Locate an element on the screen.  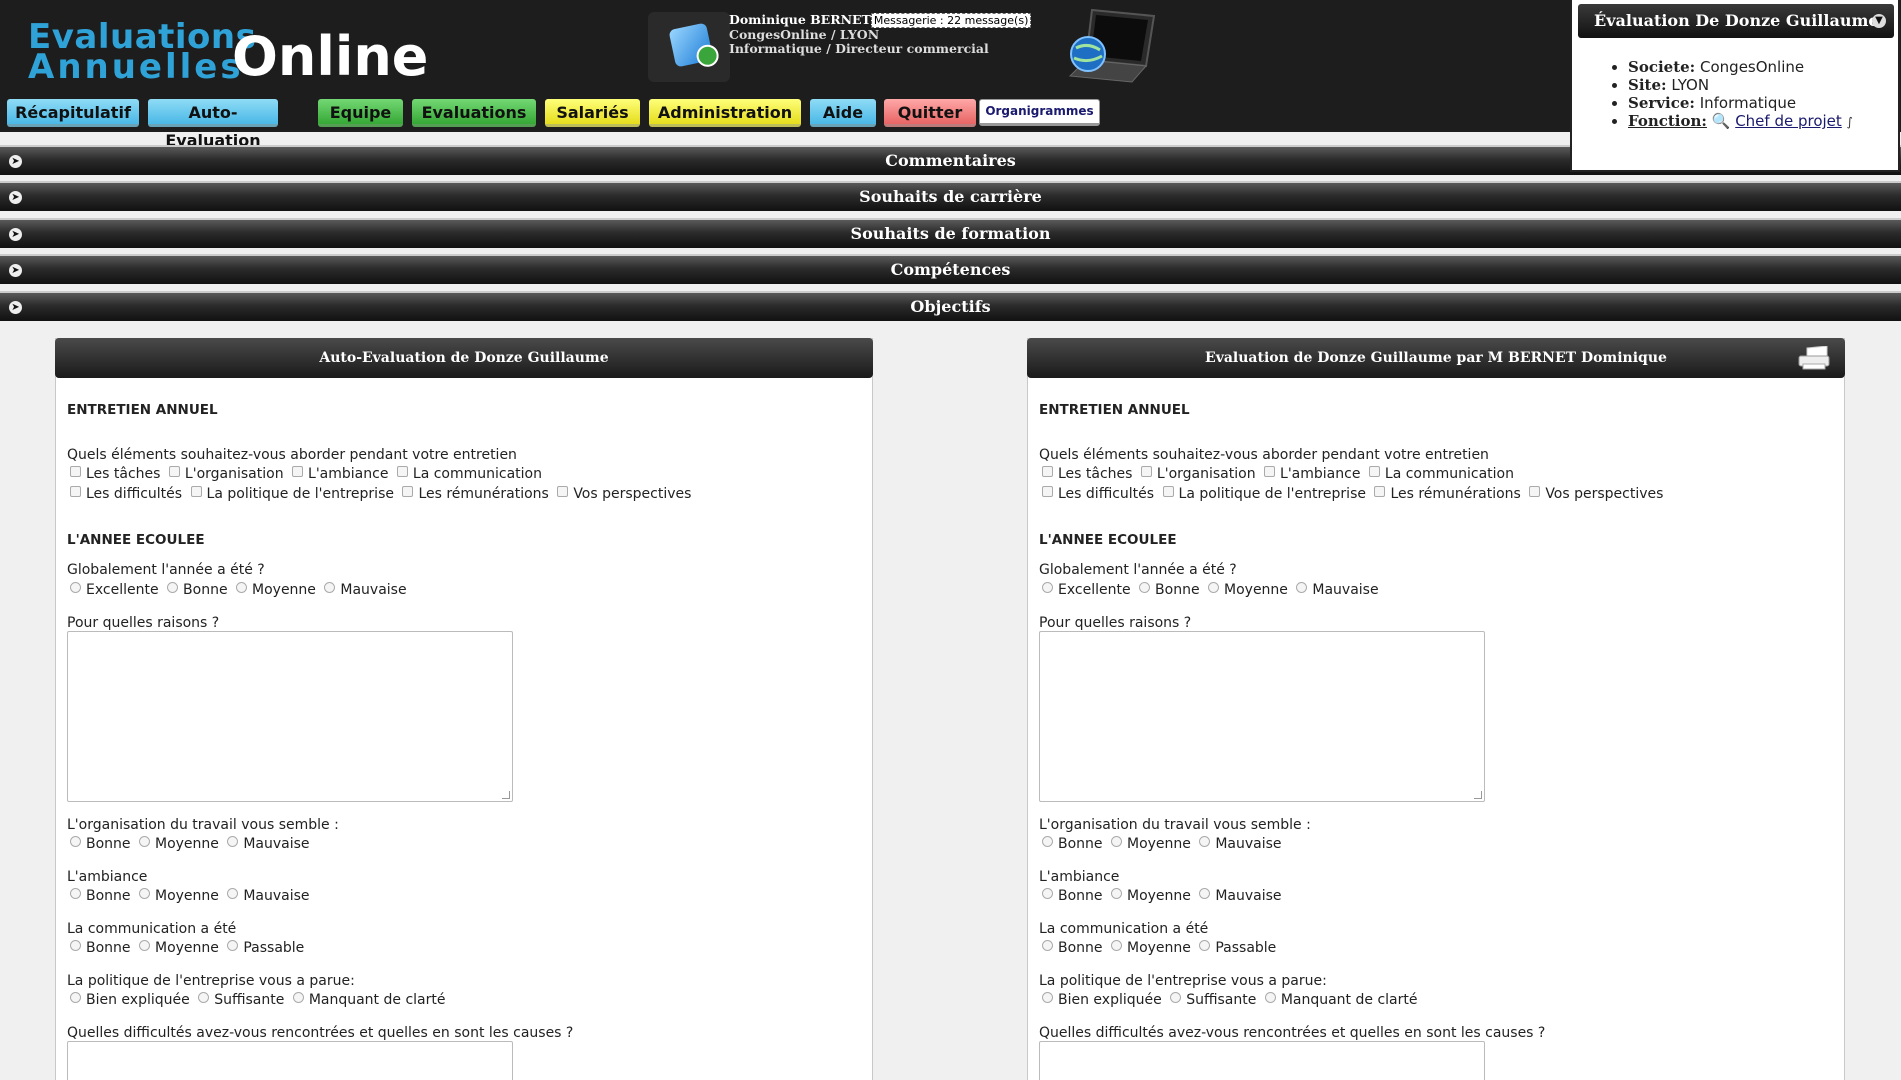
section-souhaits-carriere: ➤ Souhaits de carrière is located at coordinates (950, 196).